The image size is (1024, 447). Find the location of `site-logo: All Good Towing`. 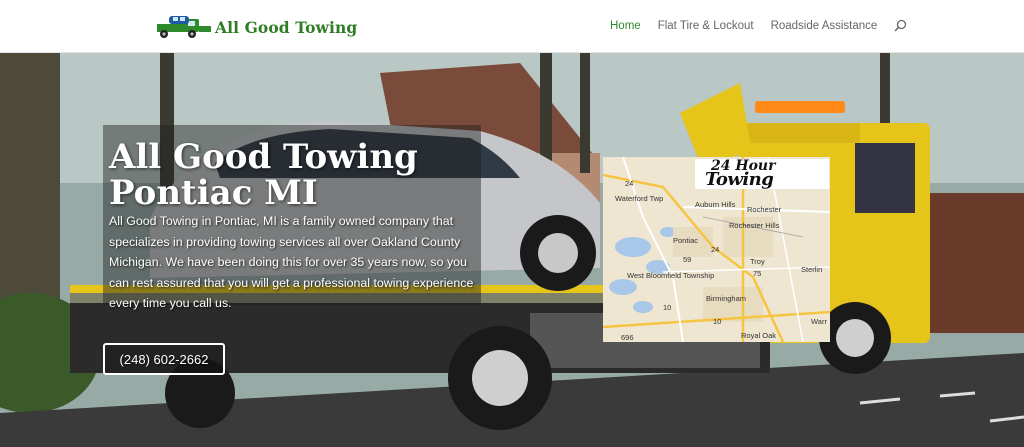

site-logo: All Good Towing is located at coordinates (256, 27).